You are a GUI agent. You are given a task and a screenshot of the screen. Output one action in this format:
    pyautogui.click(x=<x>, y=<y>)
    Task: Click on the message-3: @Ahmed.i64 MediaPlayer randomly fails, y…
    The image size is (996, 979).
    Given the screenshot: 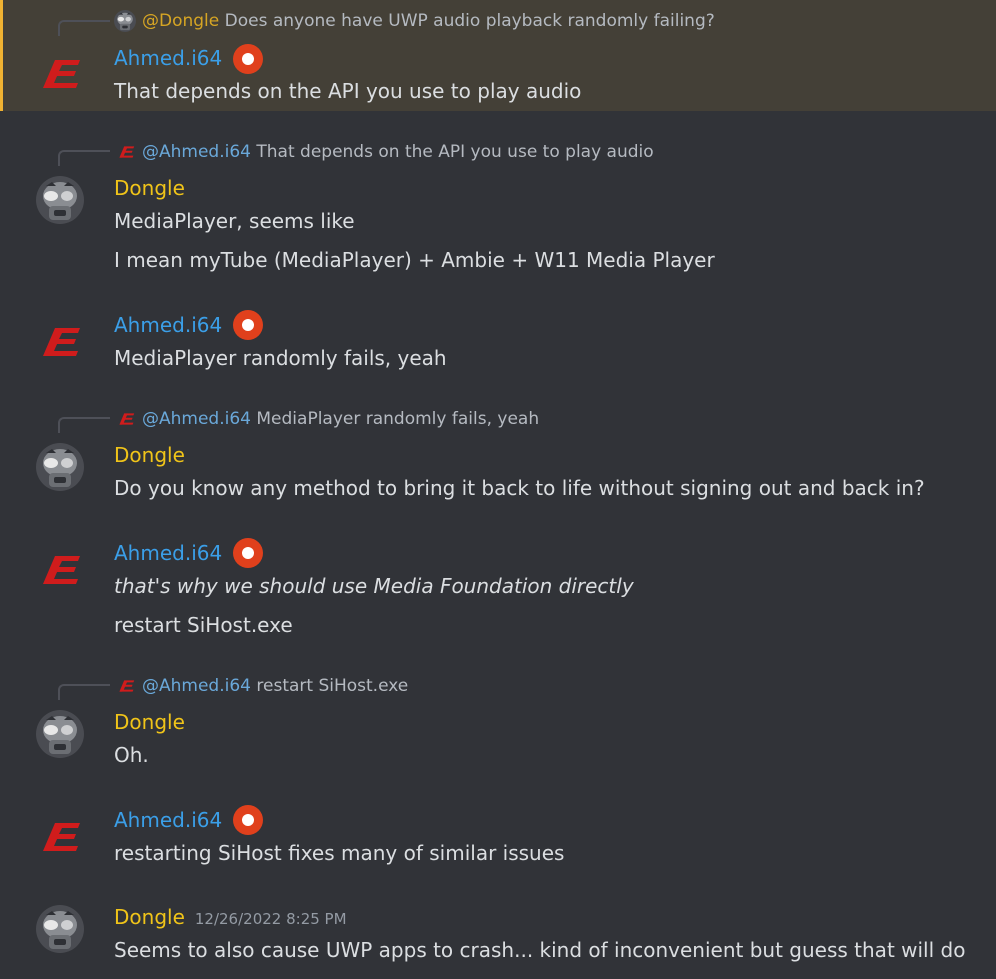 What is the action you would take?
    pyautogui.click(x=498, y=457)
    